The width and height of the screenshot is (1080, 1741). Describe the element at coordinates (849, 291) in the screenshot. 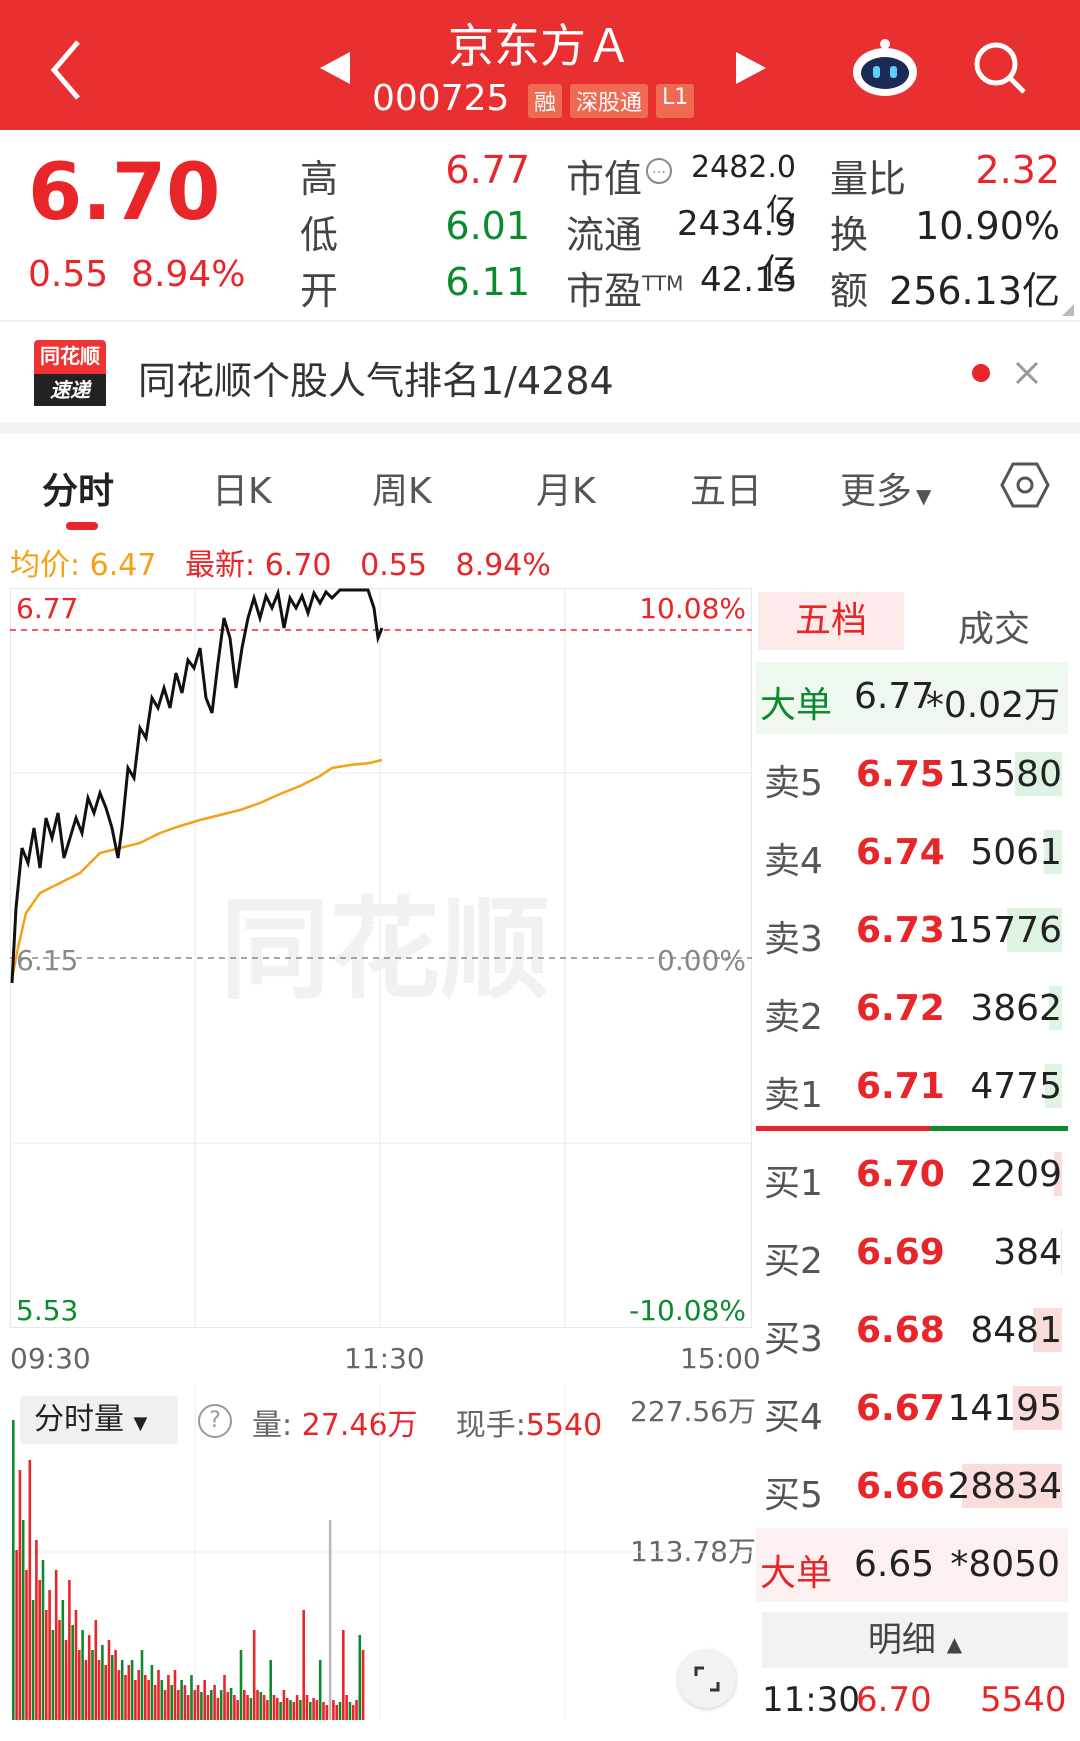

I see `amount-label: 额` at that location.